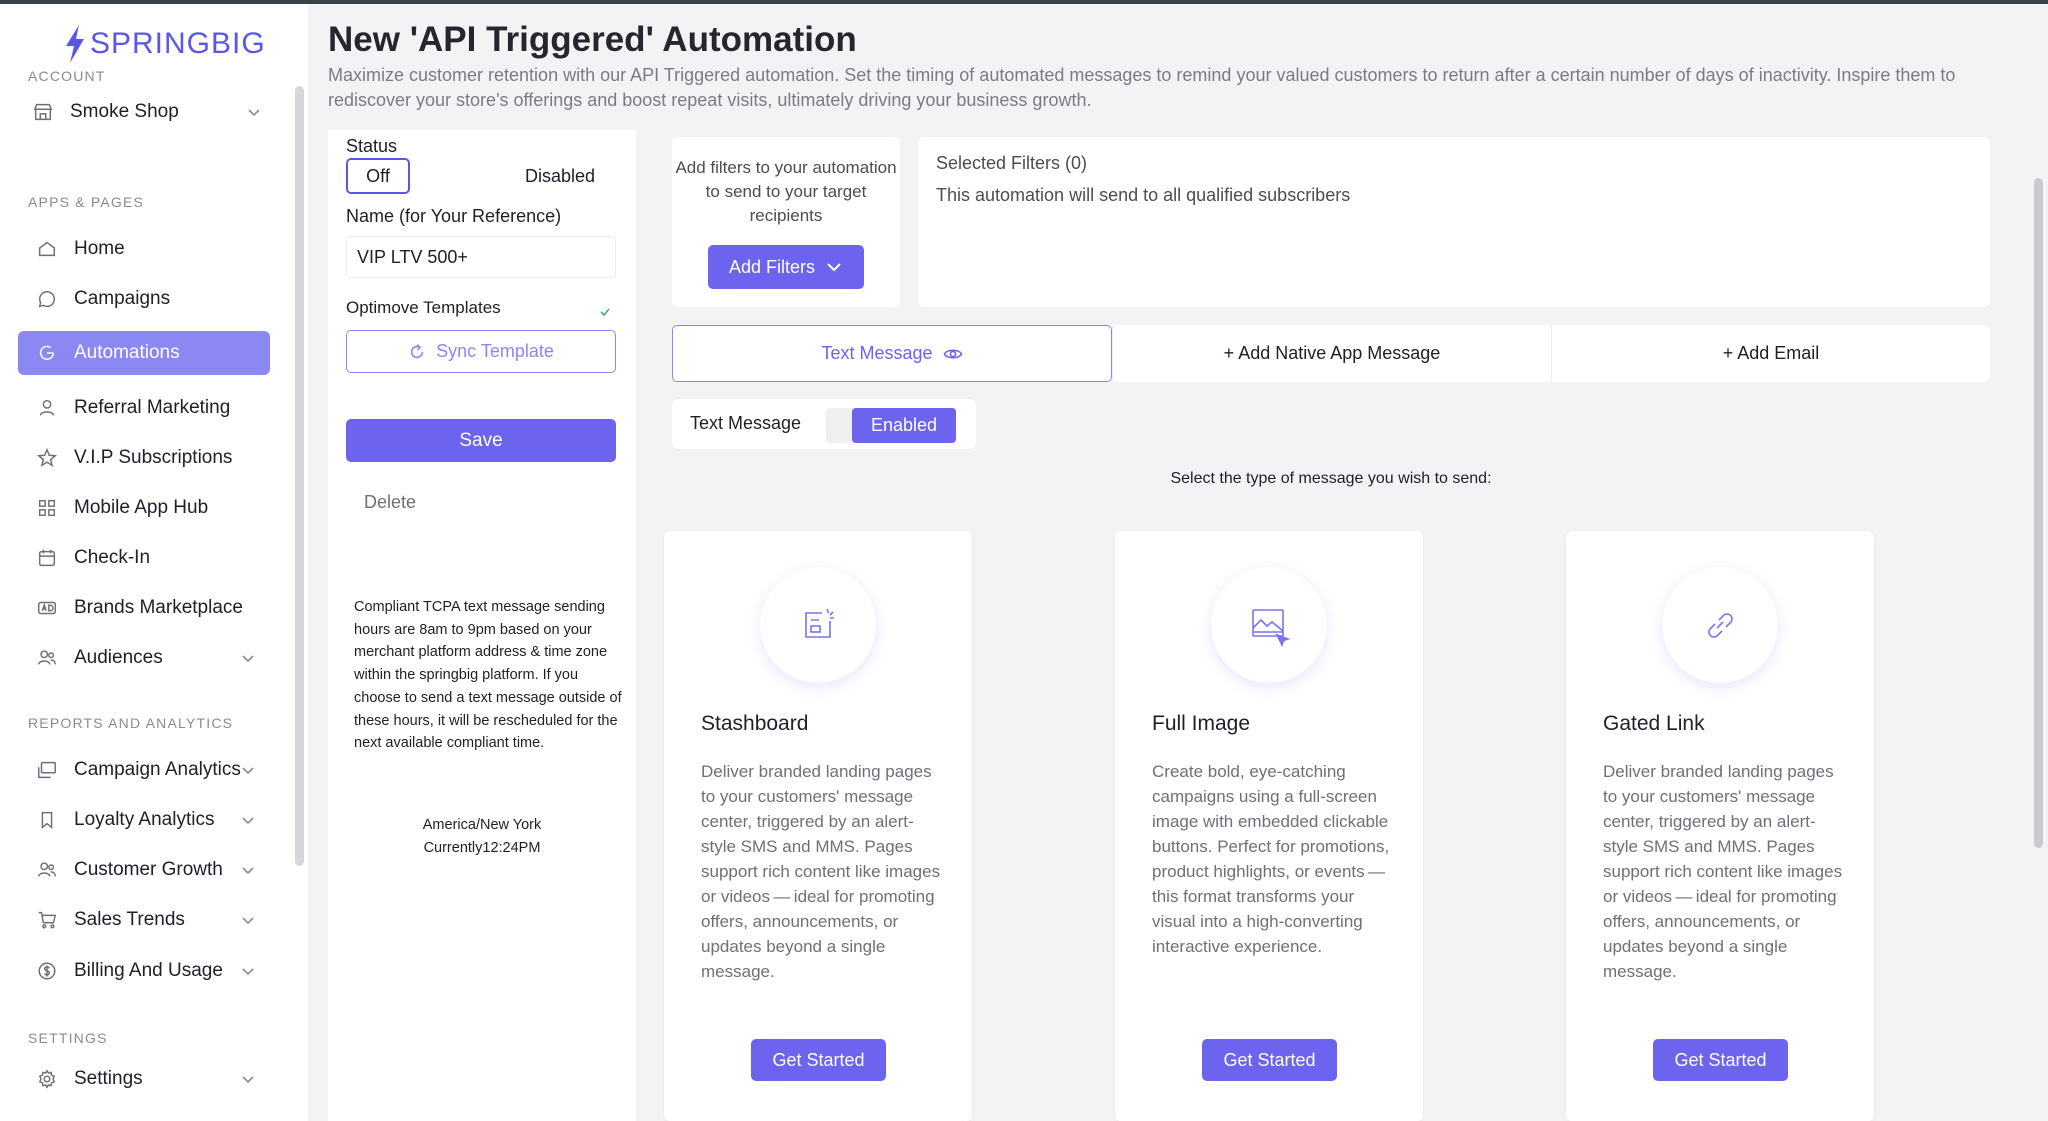  What do you see at coordinates (144, 249) in the screenshot?
I see `sidebar-item-home: Home` at bounding box center [144, 249].